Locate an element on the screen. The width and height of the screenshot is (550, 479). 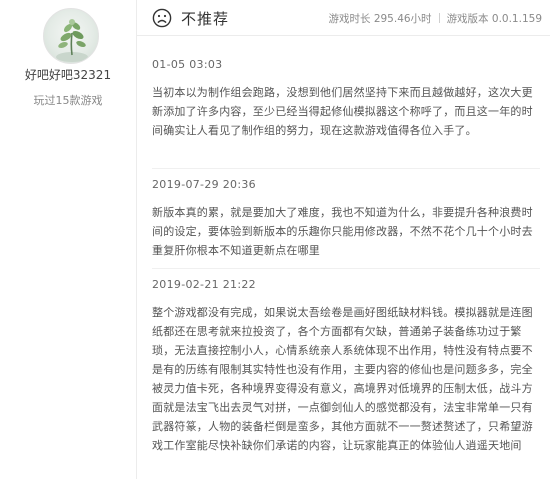
avatar is located at coordinates (71, 36).